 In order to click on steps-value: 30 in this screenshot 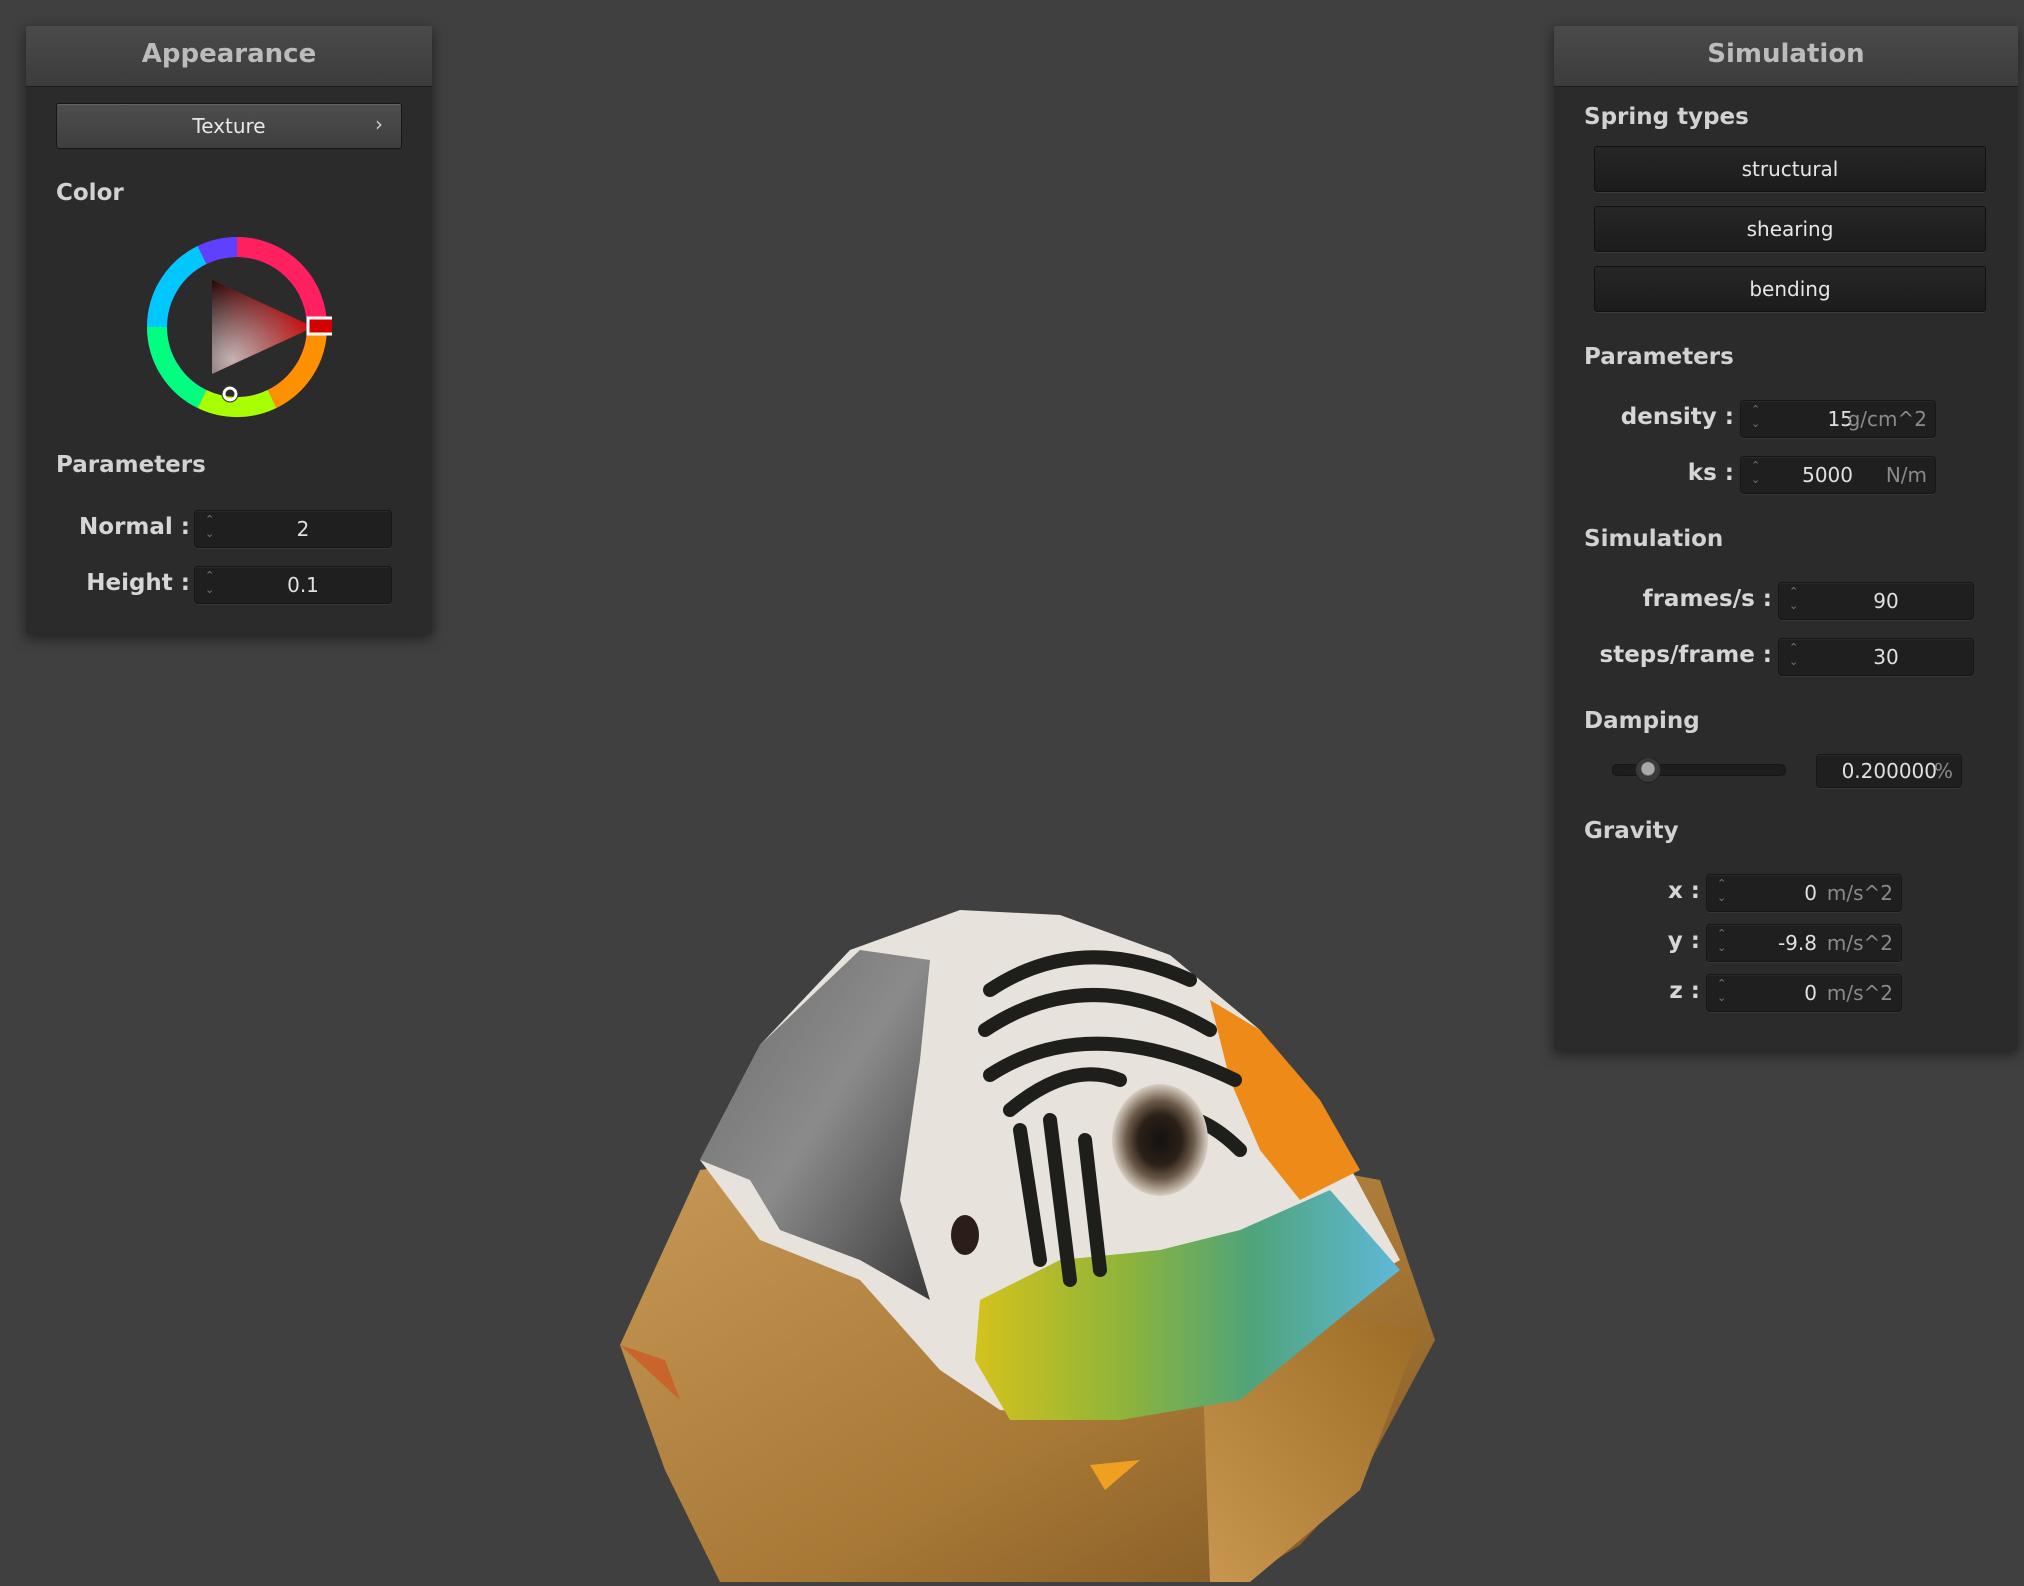, I will do `click(1886, 657)`.